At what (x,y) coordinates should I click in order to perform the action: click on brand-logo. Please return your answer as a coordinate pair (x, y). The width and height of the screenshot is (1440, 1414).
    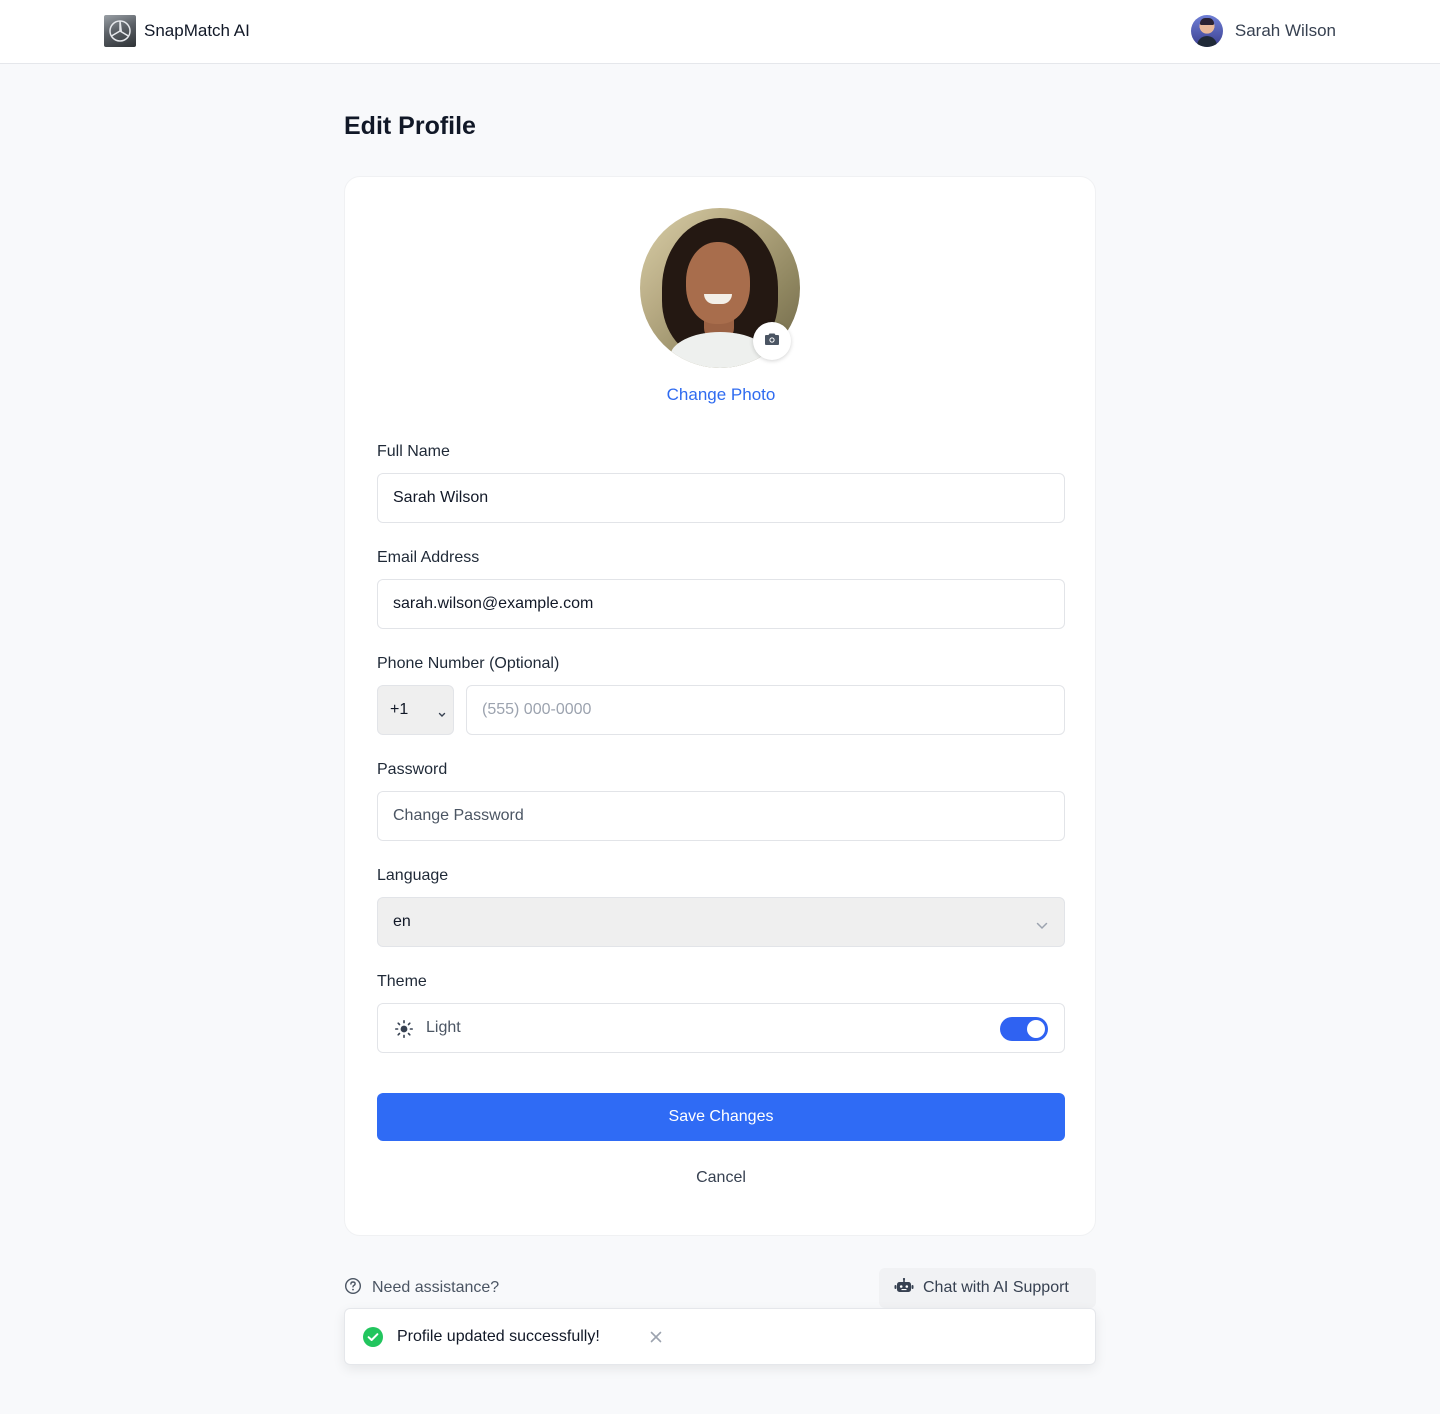
    Looking at the image, I should click on (120, 31).